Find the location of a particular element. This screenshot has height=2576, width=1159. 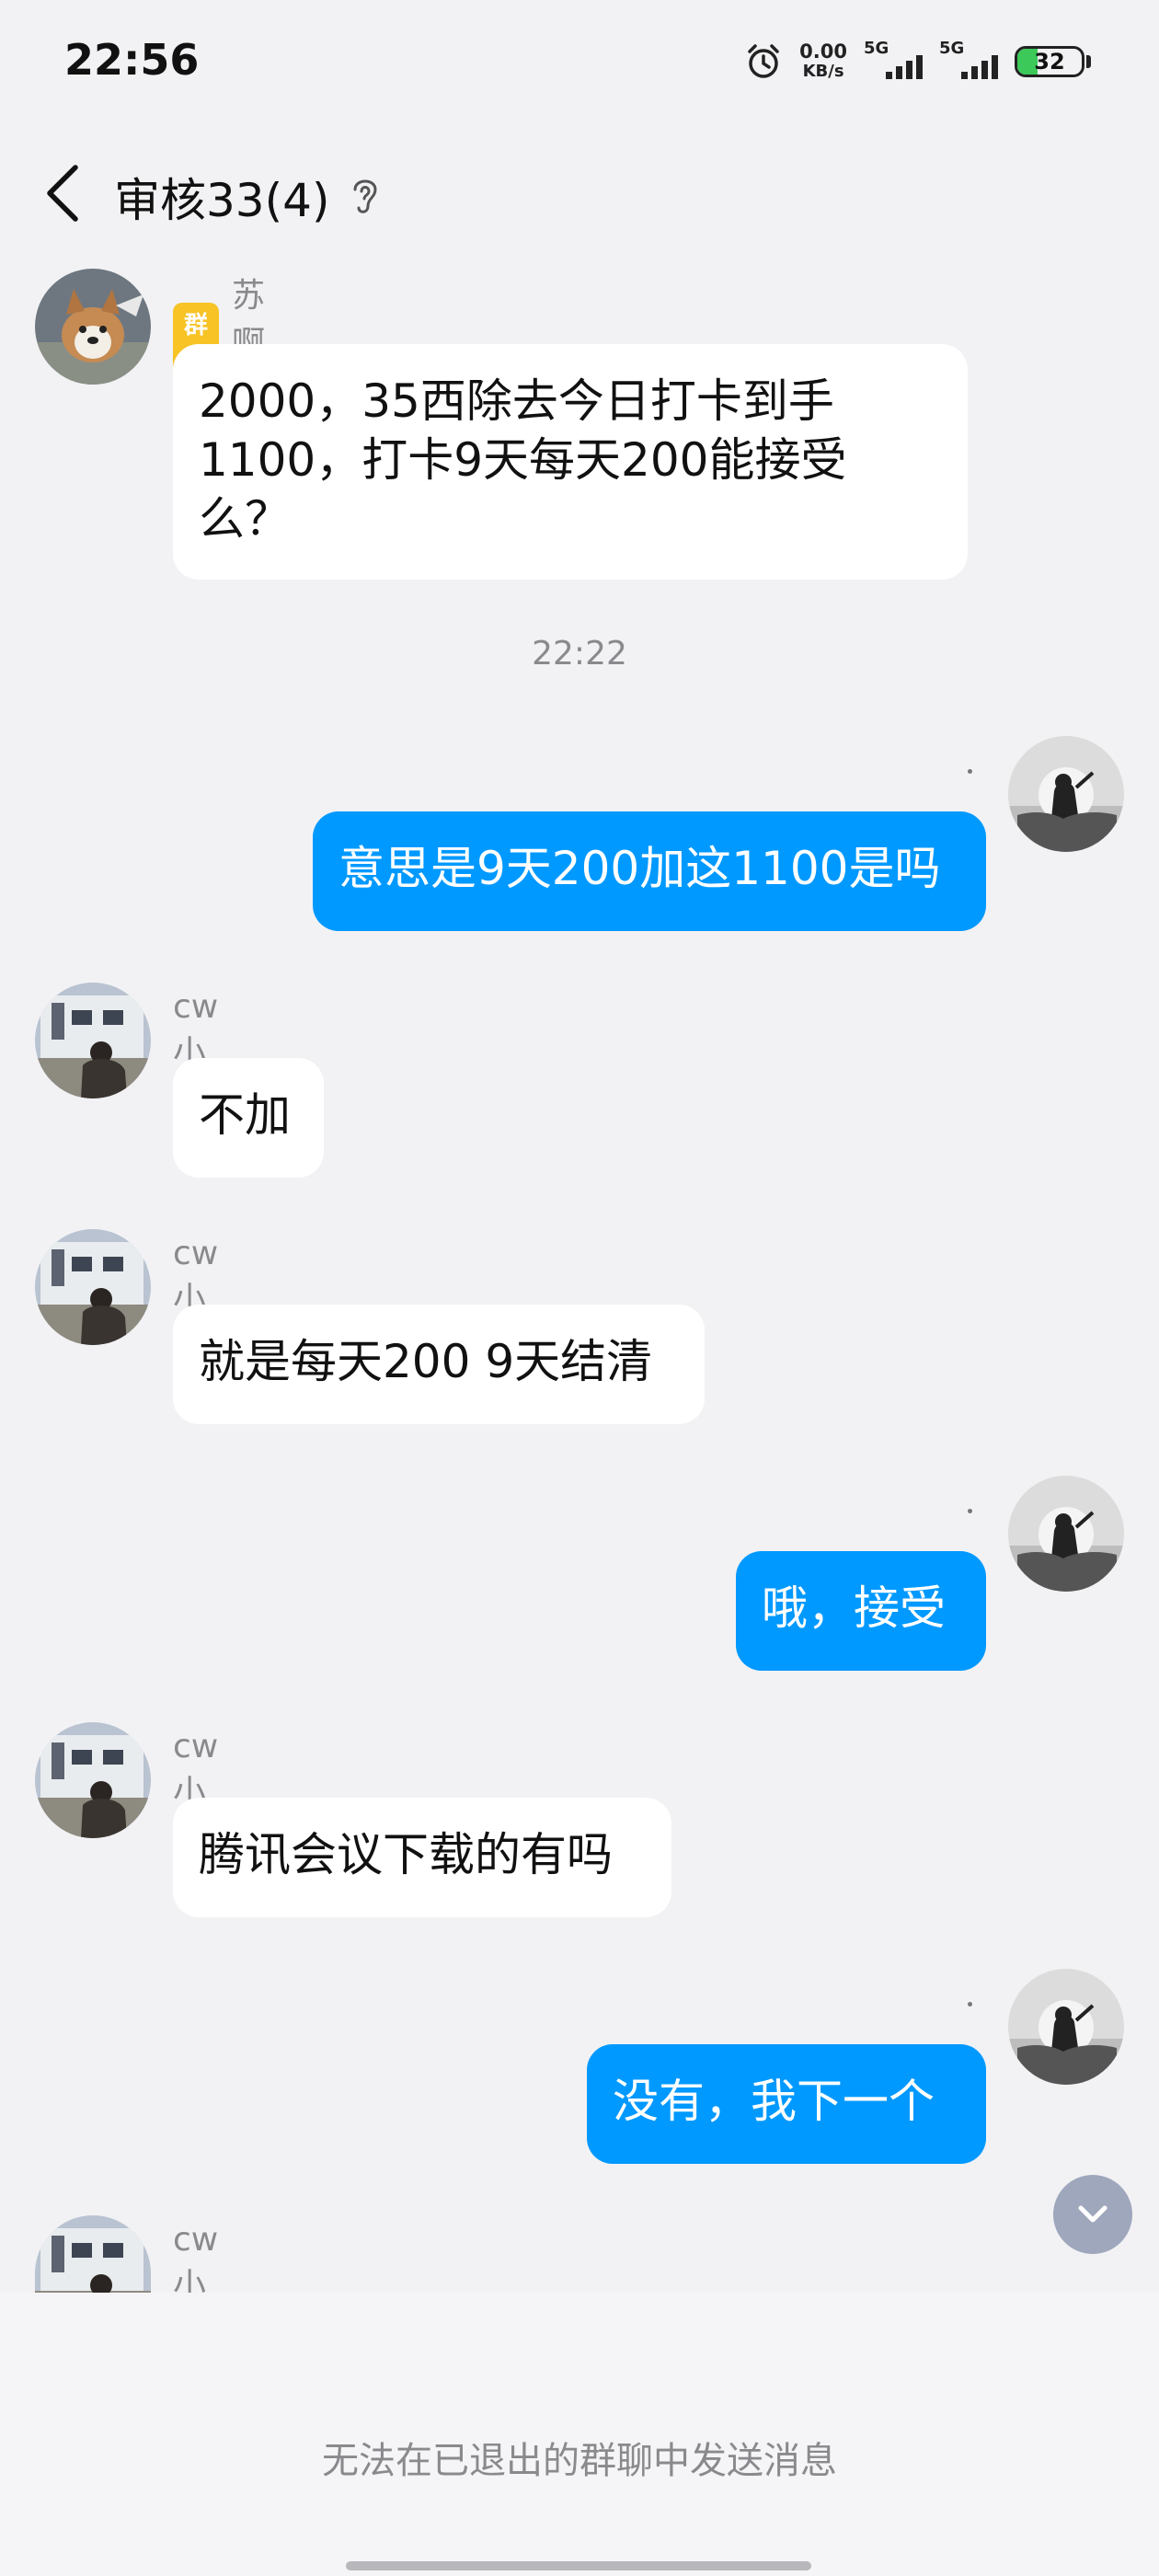

message-text-line: 1100，打卡9天每天200能接受 is located at coordinates (523, 460).